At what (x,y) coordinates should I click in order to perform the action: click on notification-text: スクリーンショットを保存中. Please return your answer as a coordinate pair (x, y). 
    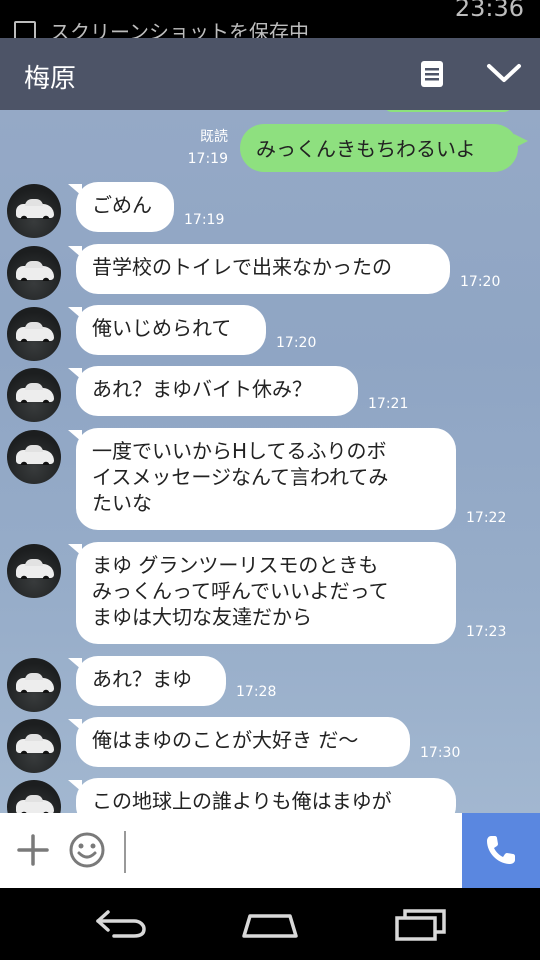
    Looking at the image, I should click on (179, 29).